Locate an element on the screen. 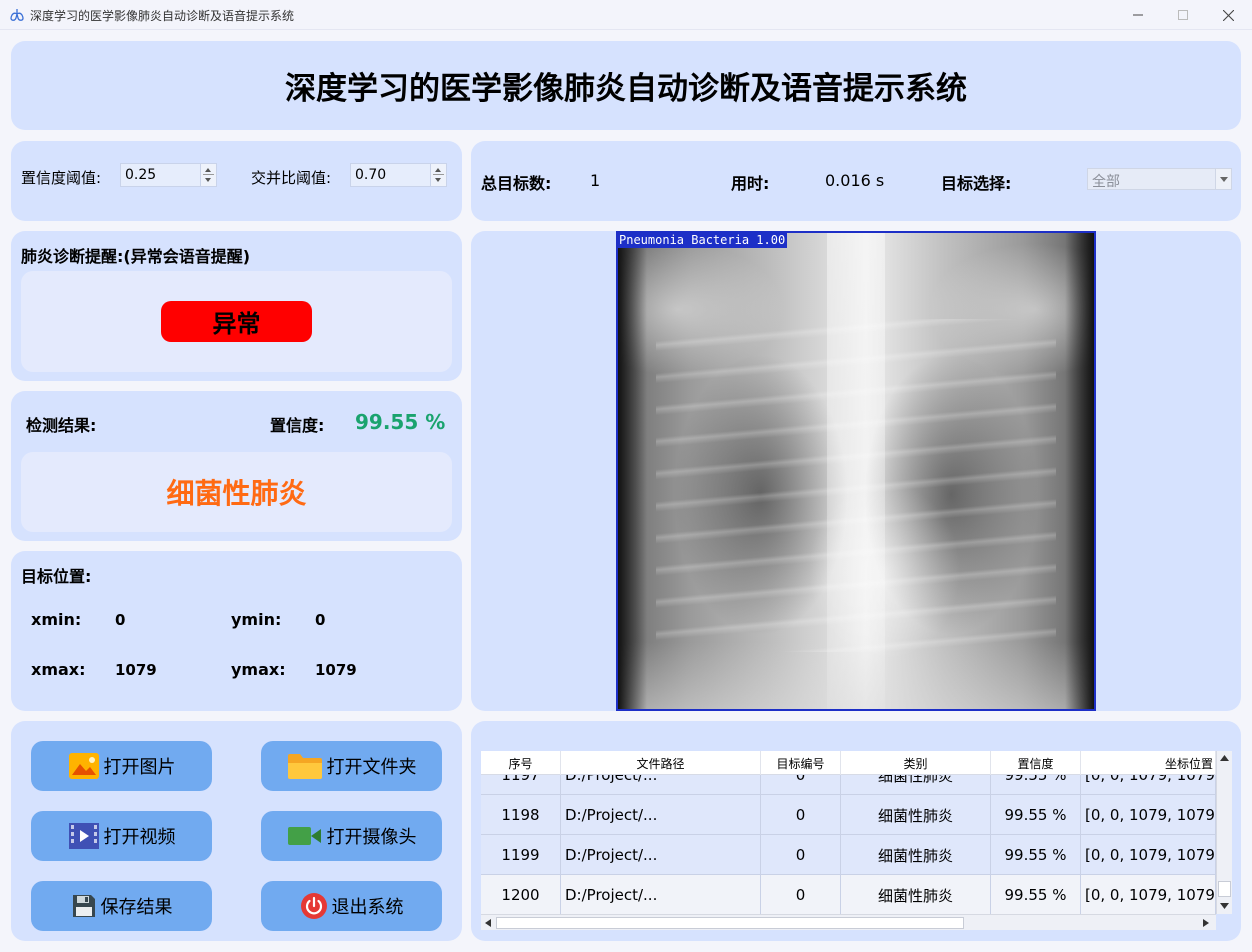 This screenshot has width=1252, height=952. table-vertical-scrollbar is located at coordinates (1224, 832).